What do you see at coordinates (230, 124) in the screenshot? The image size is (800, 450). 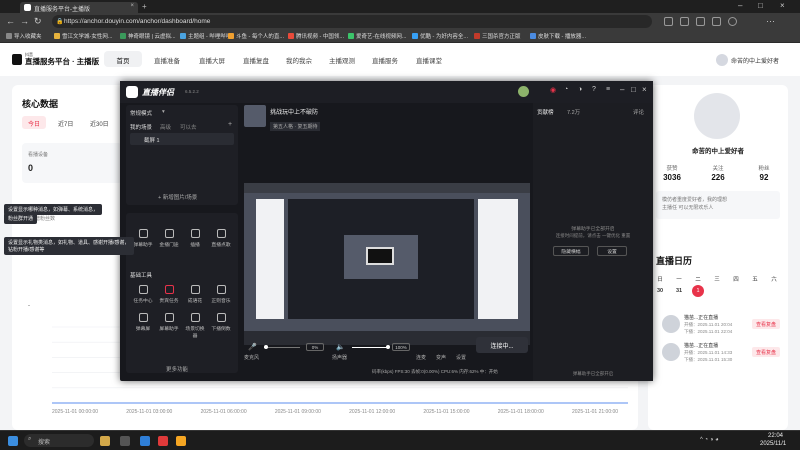 I see `add-icon: +` at bounding box center [230, 124].